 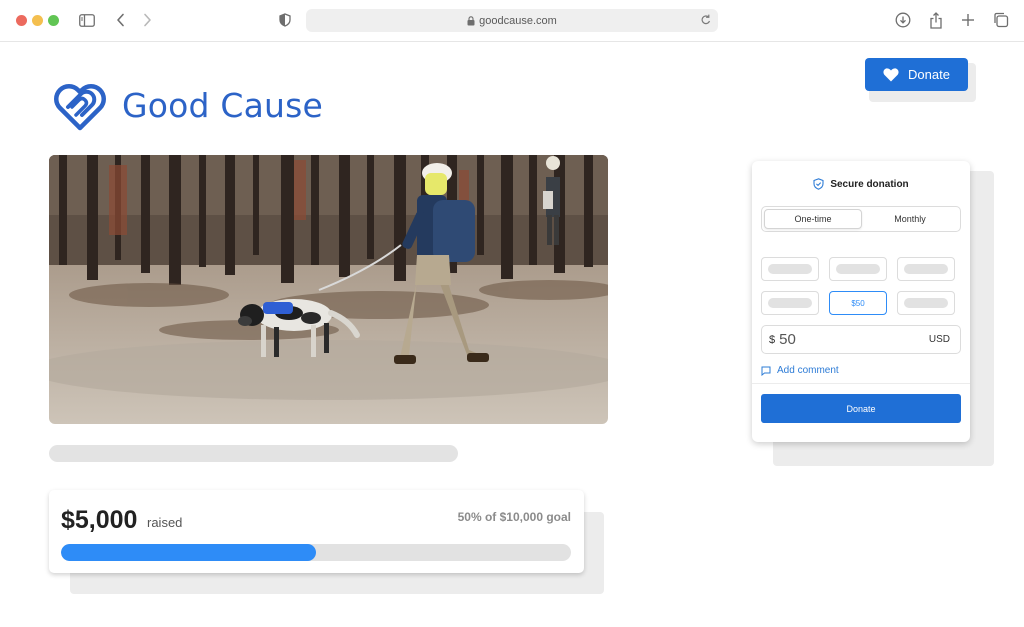 I want to click on progress-bar, so click(x=316, y=552).